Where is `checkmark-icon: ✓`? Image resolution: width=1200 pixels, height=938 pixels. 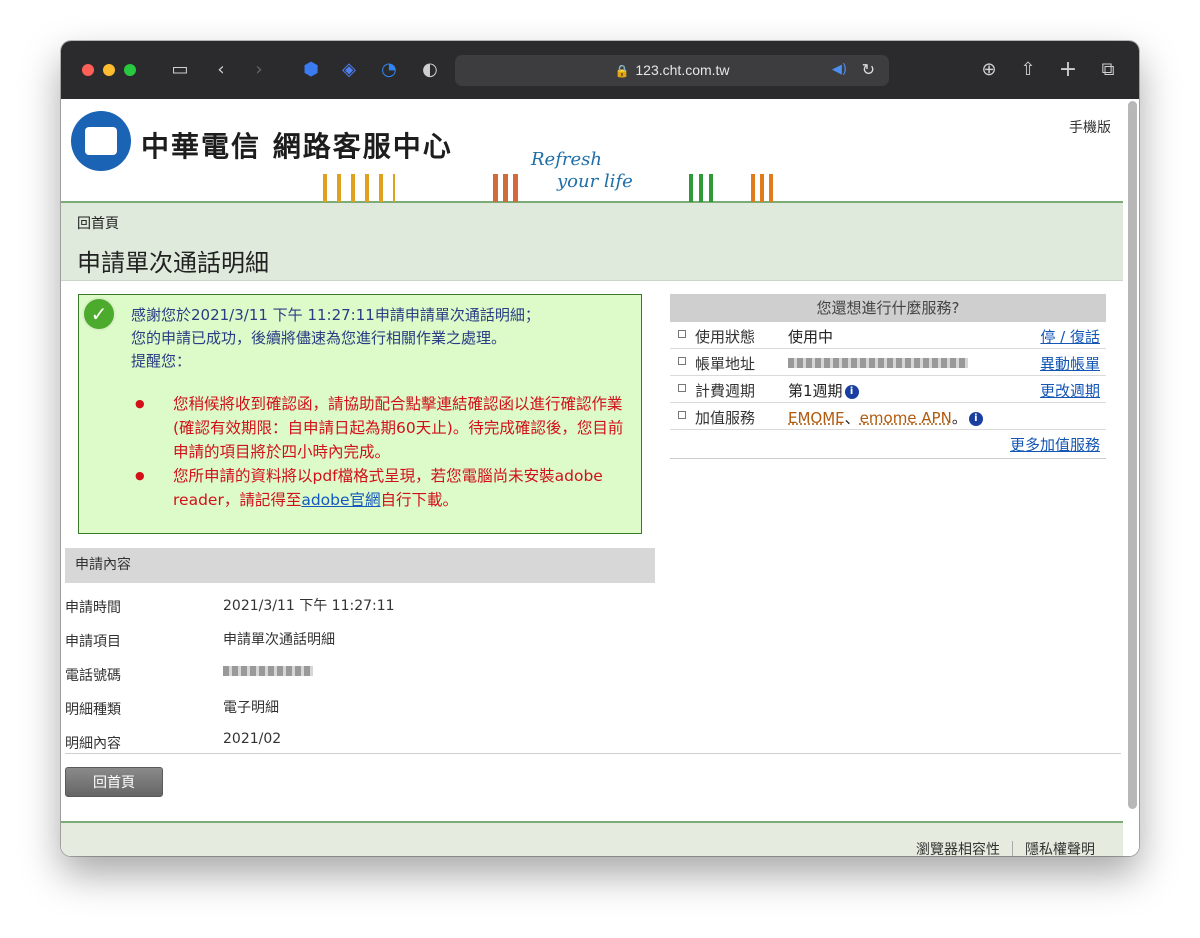 checkmark-icon: ✓ is located at coordinates (99, 314).